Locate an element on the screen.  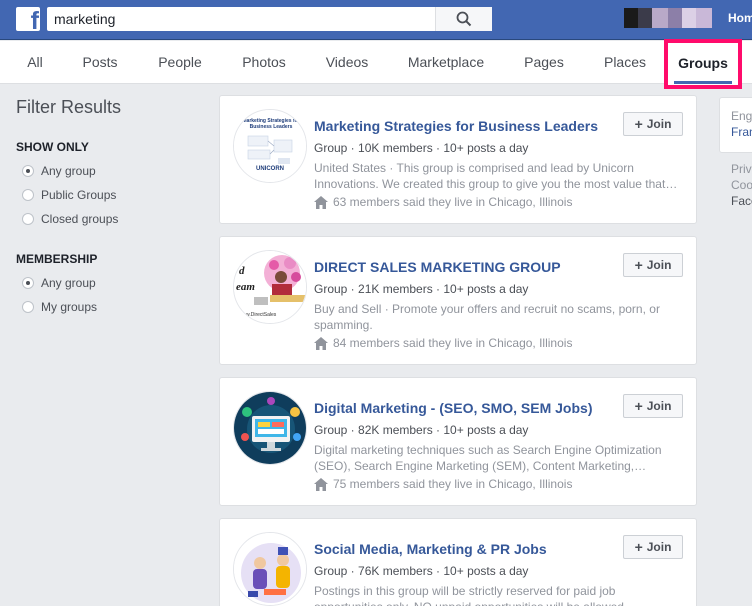
top-navigation-bar: f Home is located at coordinates (376, 20).